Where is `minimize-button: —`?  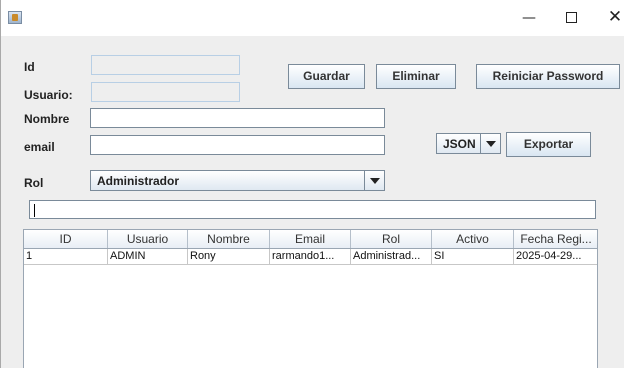 minimize-button: — is located at coordinates (529, 18).